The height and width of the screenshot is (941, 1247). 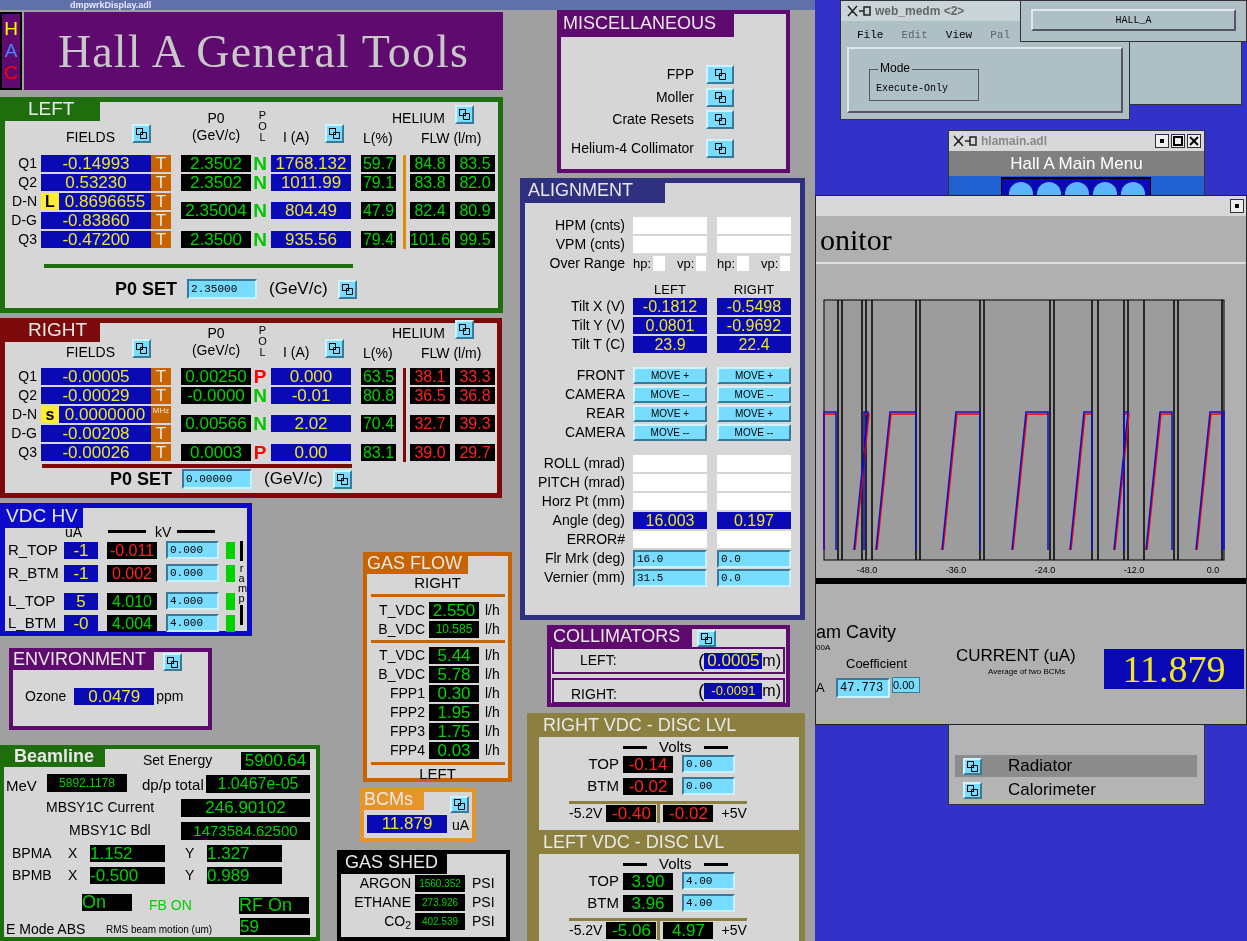 What do you see at coordinates (222, 289) in the screenshot?
I see `input-field: 2.35000` at bounding box center [222, 289].